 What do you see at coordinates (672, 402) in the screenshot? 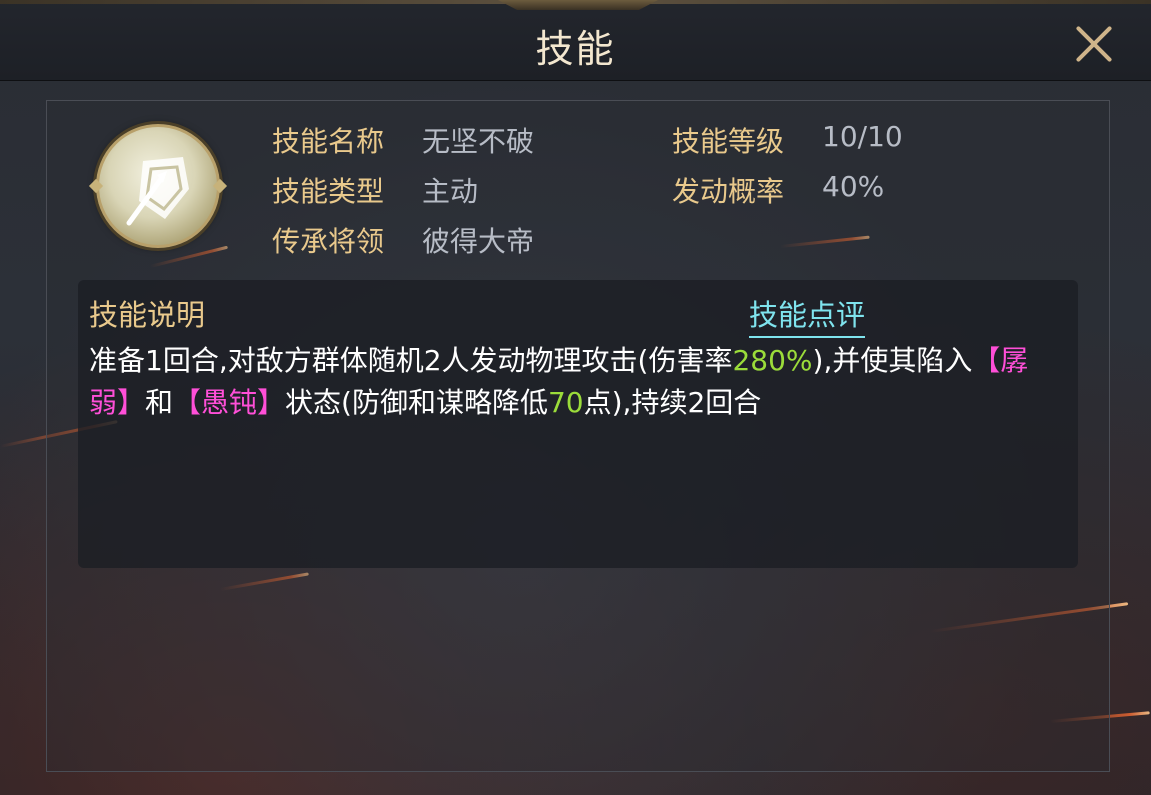
I see `desc-segment: 点),持续2回合` at bounding box center [672, 402].